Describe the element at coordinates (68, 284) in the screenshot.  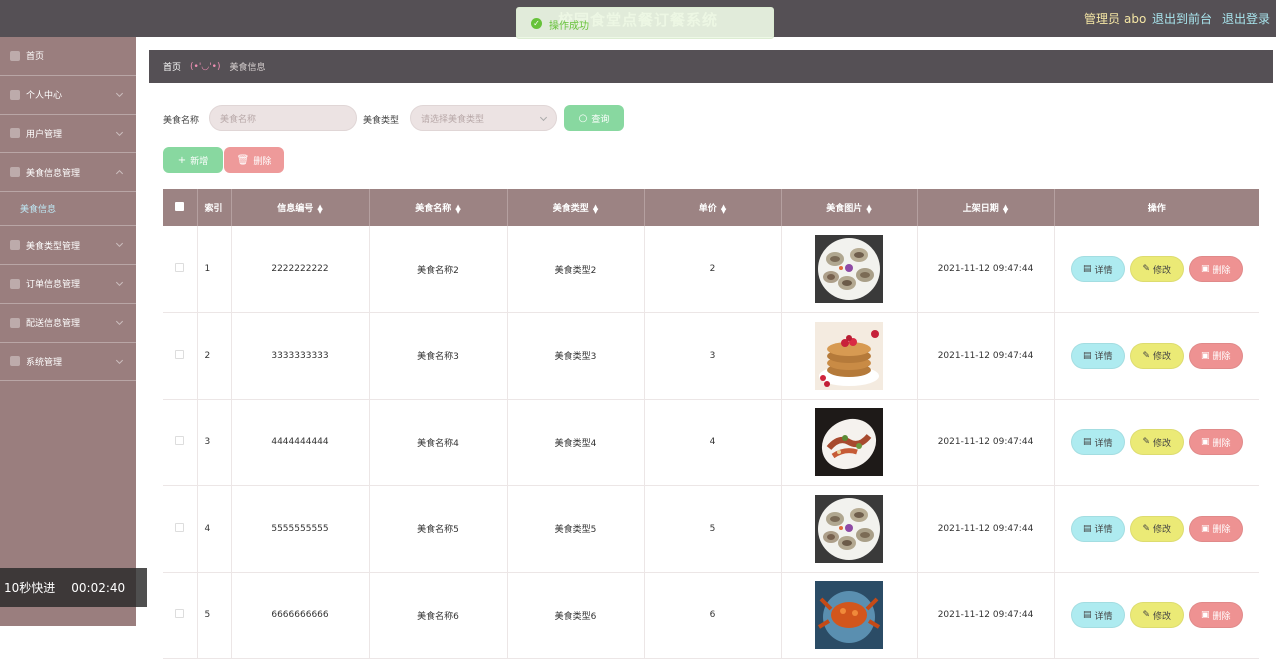
I see `sidebar-item-orders: 订单信息管理` at that location.